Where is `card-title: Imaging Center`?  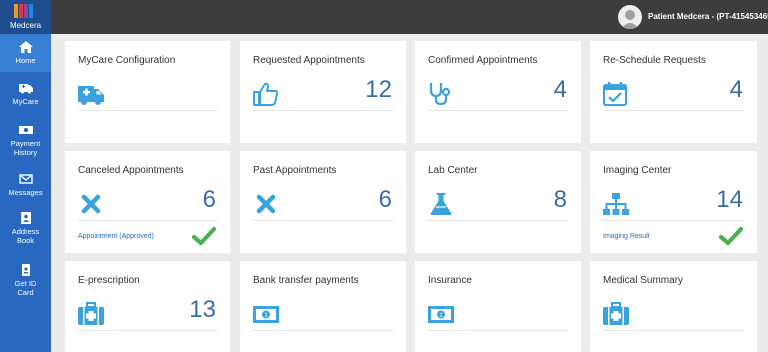
card-title: Imaging Center is located at coordinates (637, 170).